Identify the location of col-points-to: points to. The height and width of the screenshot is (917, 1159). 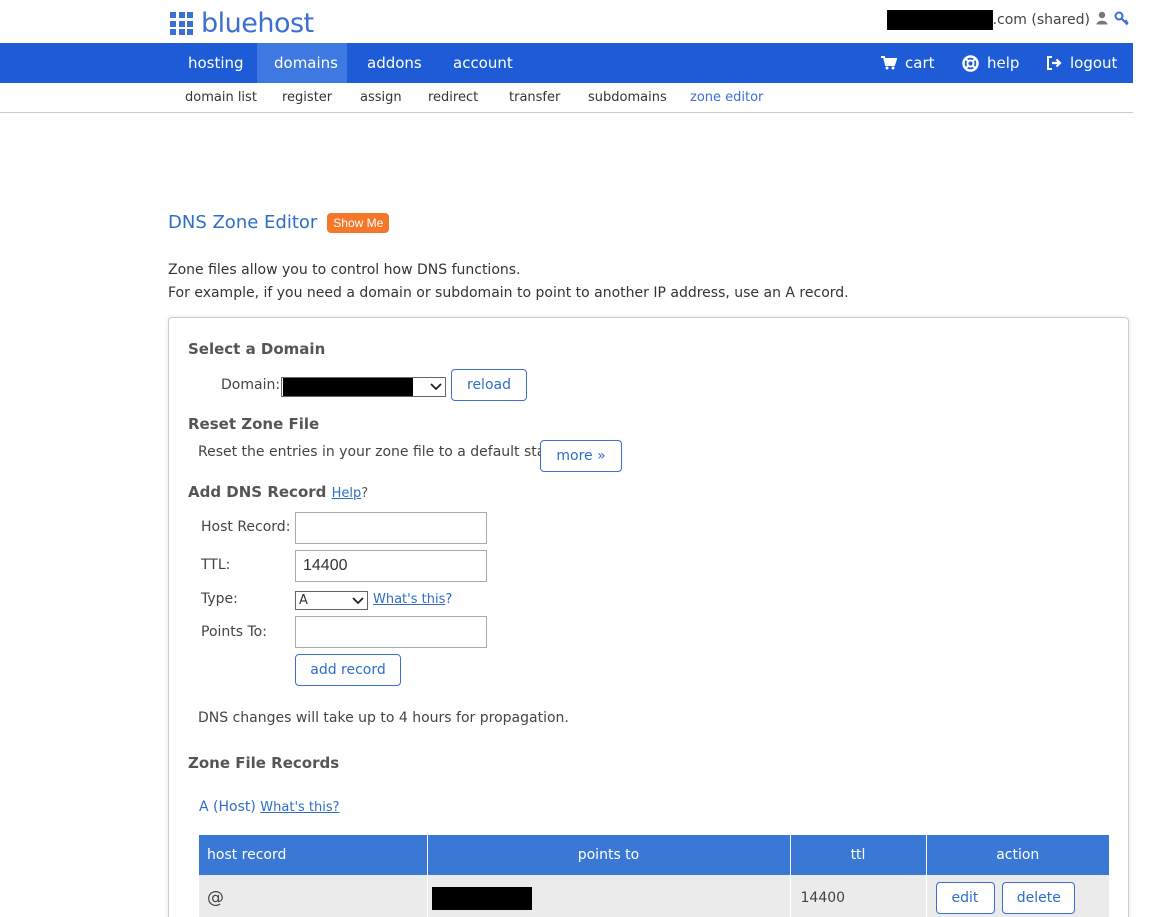
(609, 855).